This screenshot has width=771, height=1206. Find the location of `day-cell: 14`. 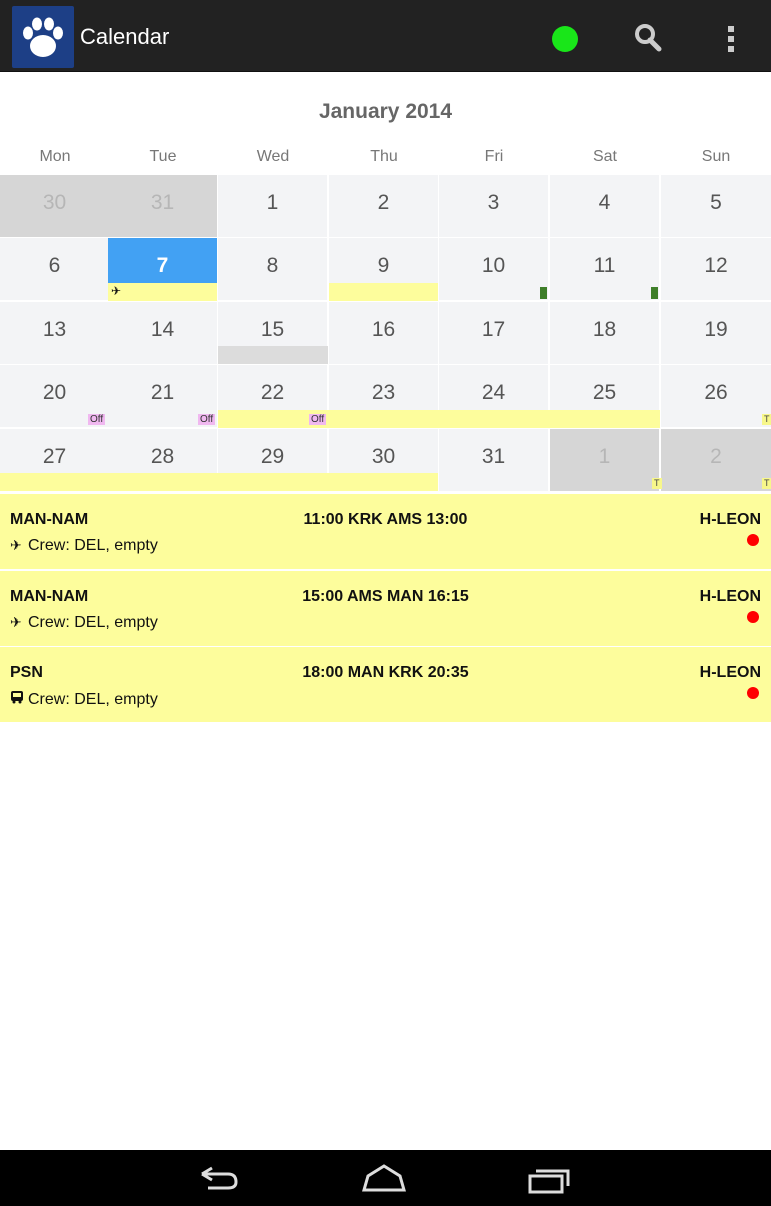

day-cell: 14 is located at coordinates (162, 333).